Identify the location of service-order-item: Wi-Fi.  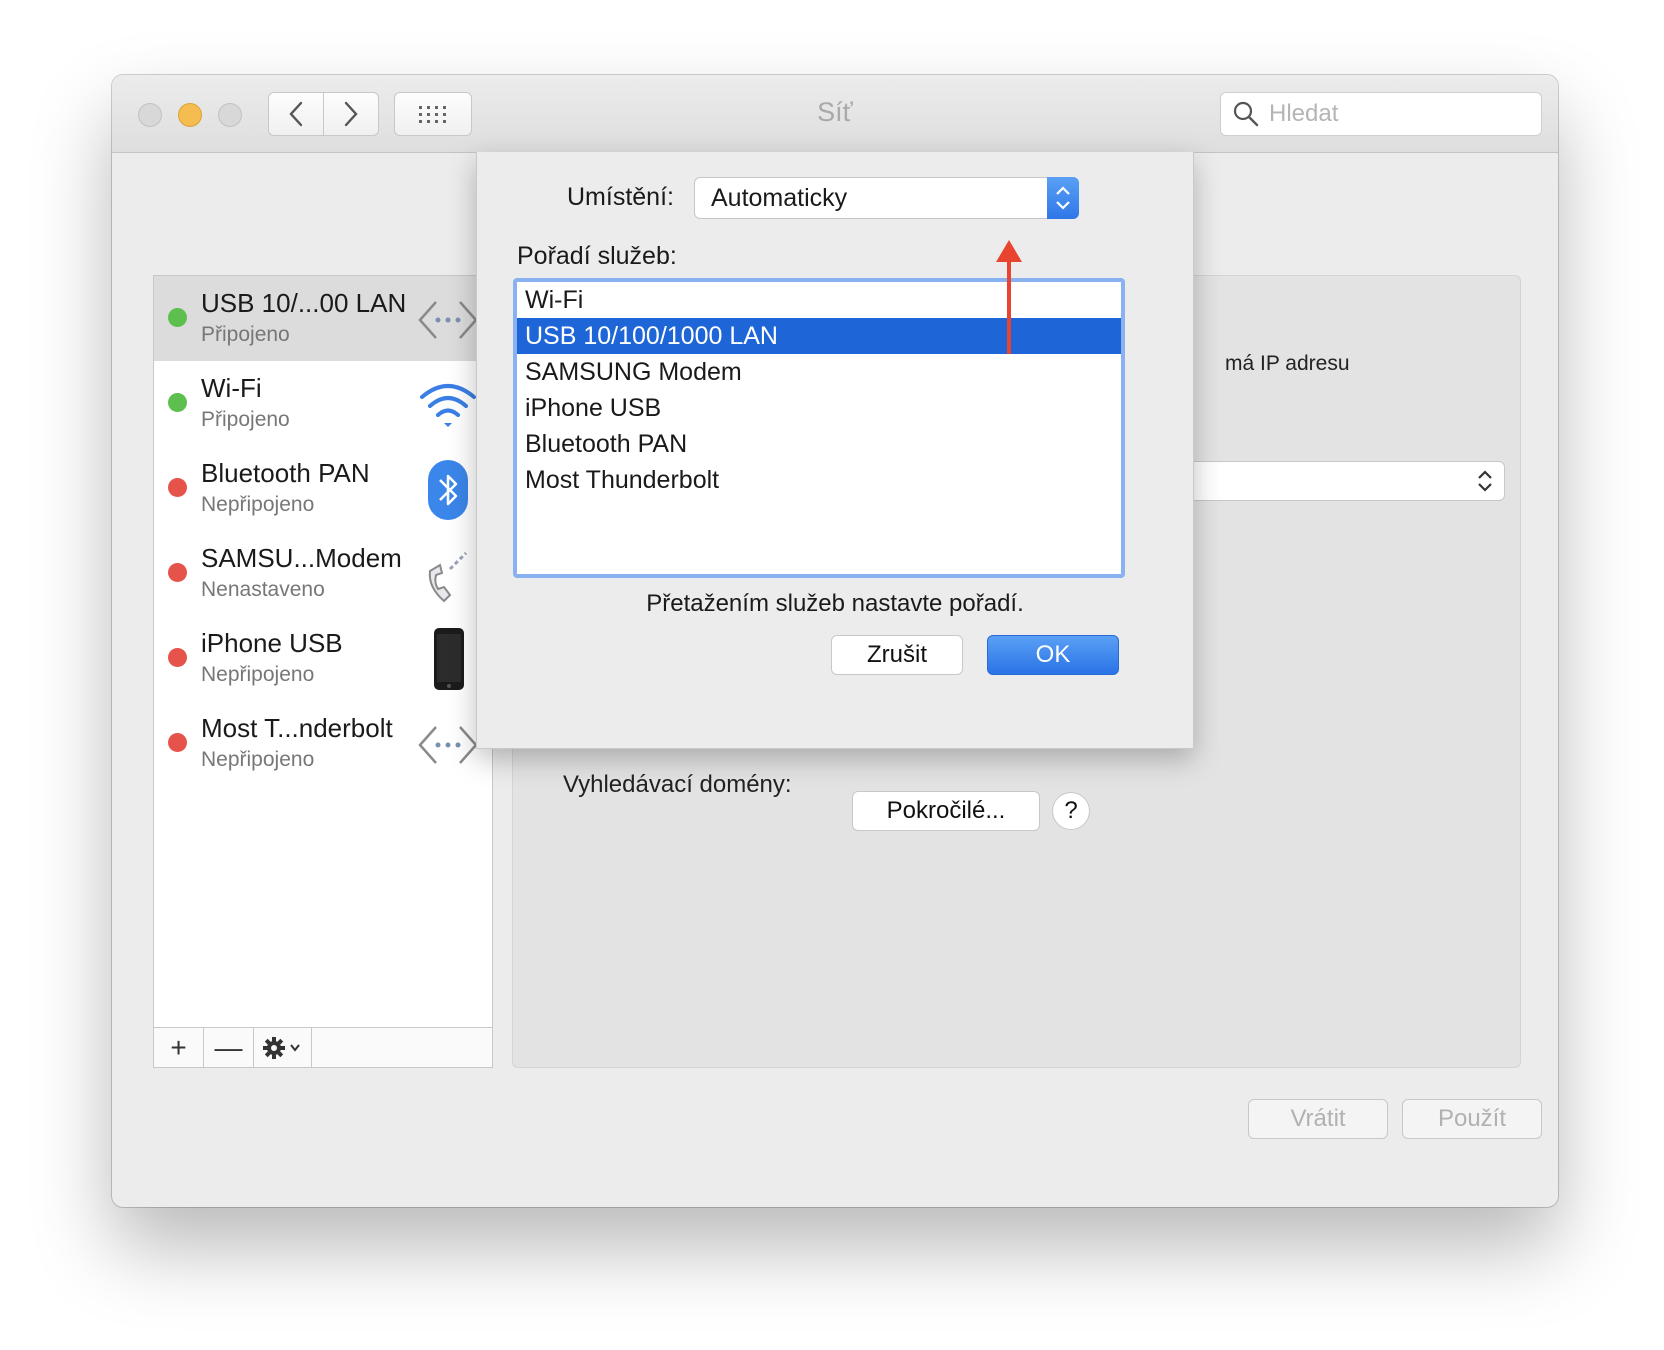
(819, 300).